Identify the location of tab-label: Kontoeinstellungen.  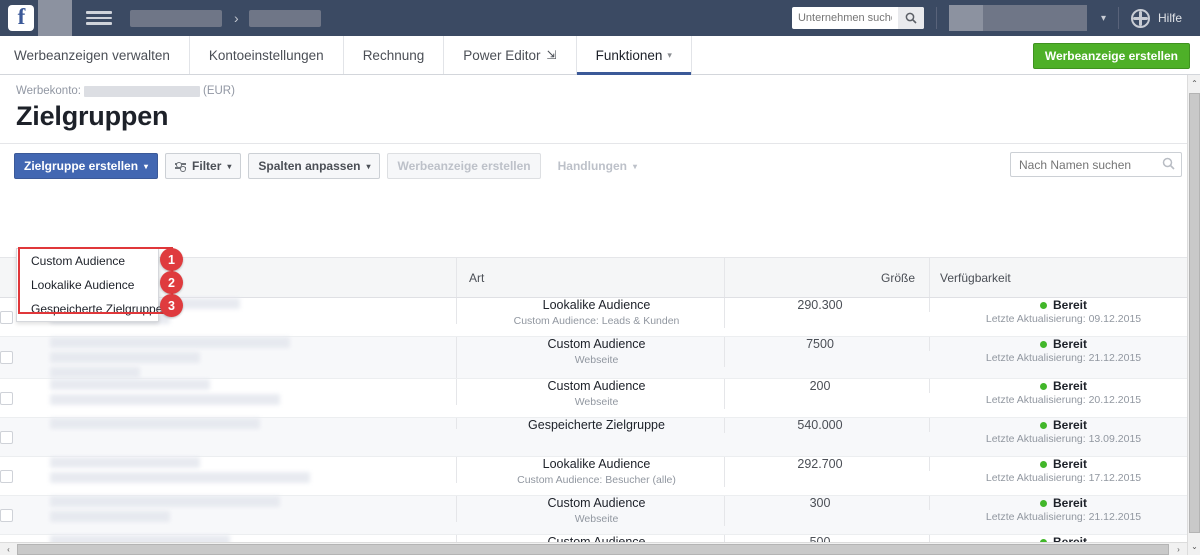
(266, 55).